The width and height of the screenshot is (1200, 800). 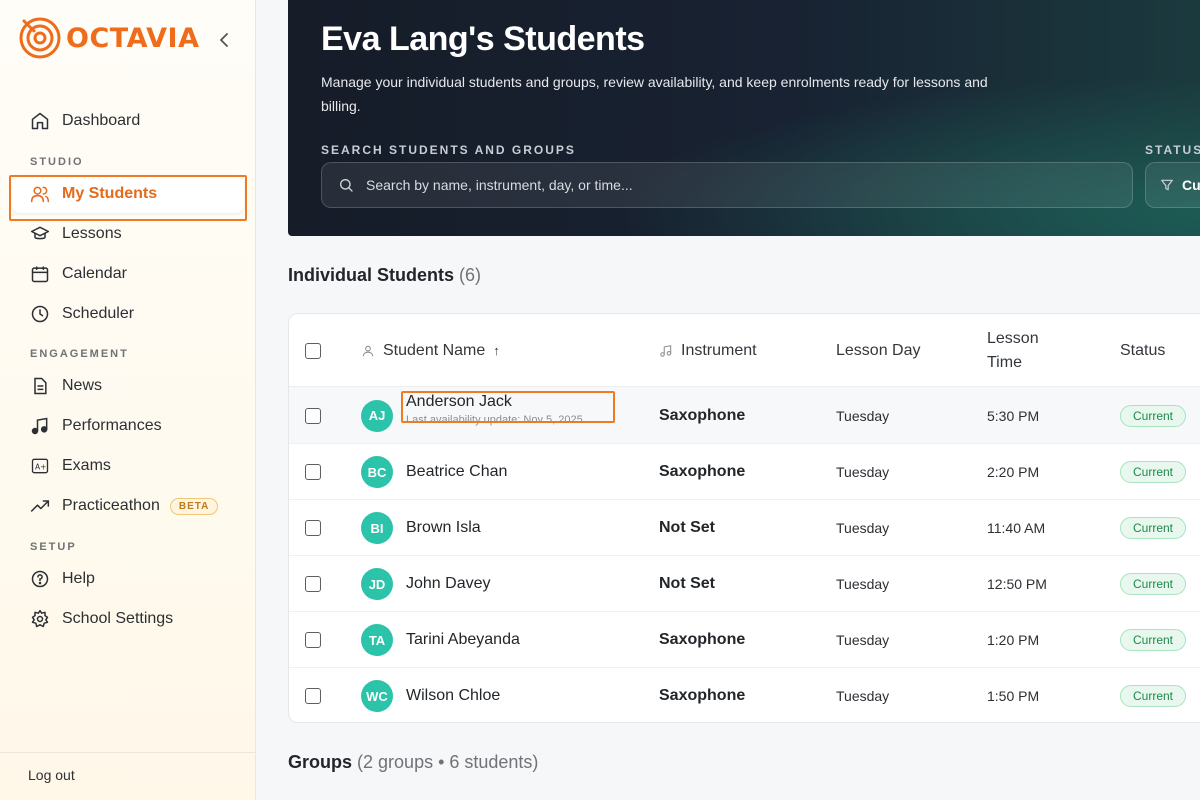 What do you see at coordinates (128, 194) in the screenshot?
I see `sidebar-item-my-students: My Students` at bounding box center [128, 194].